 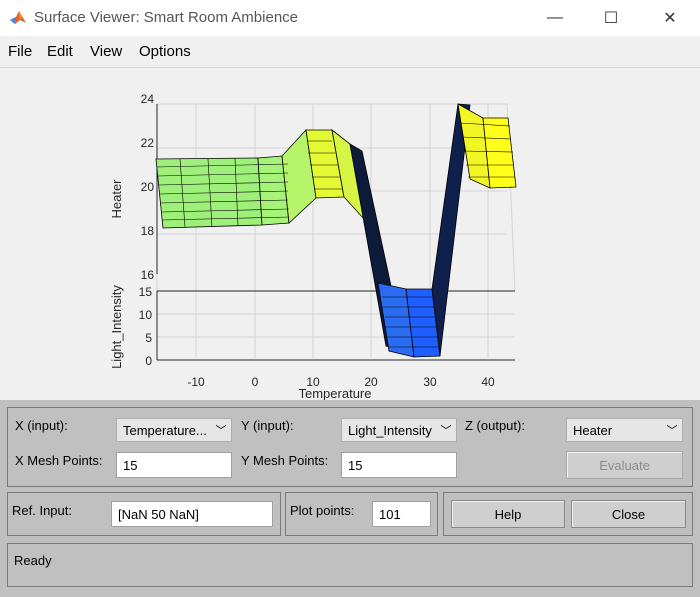 I want to click on status-bar: Ready, so click(x=350, y=565).